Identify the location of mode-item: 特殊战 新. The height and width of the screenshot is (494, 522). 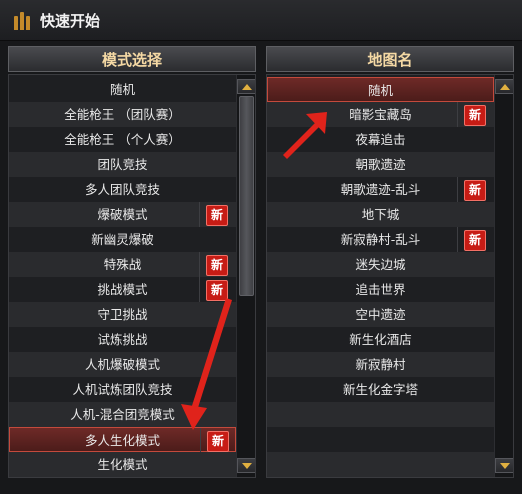
(122, 264).